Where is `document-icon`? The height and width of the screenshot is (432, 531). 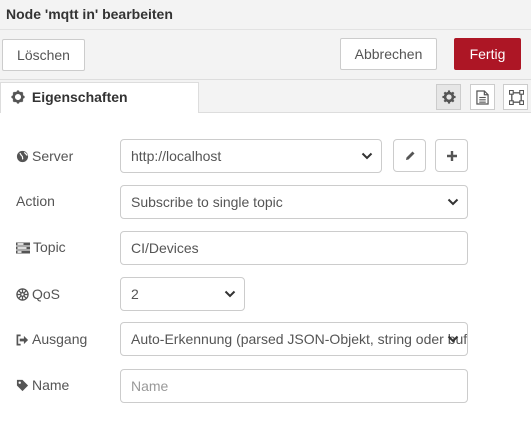 document-icon is located at coordinates (482, 97).